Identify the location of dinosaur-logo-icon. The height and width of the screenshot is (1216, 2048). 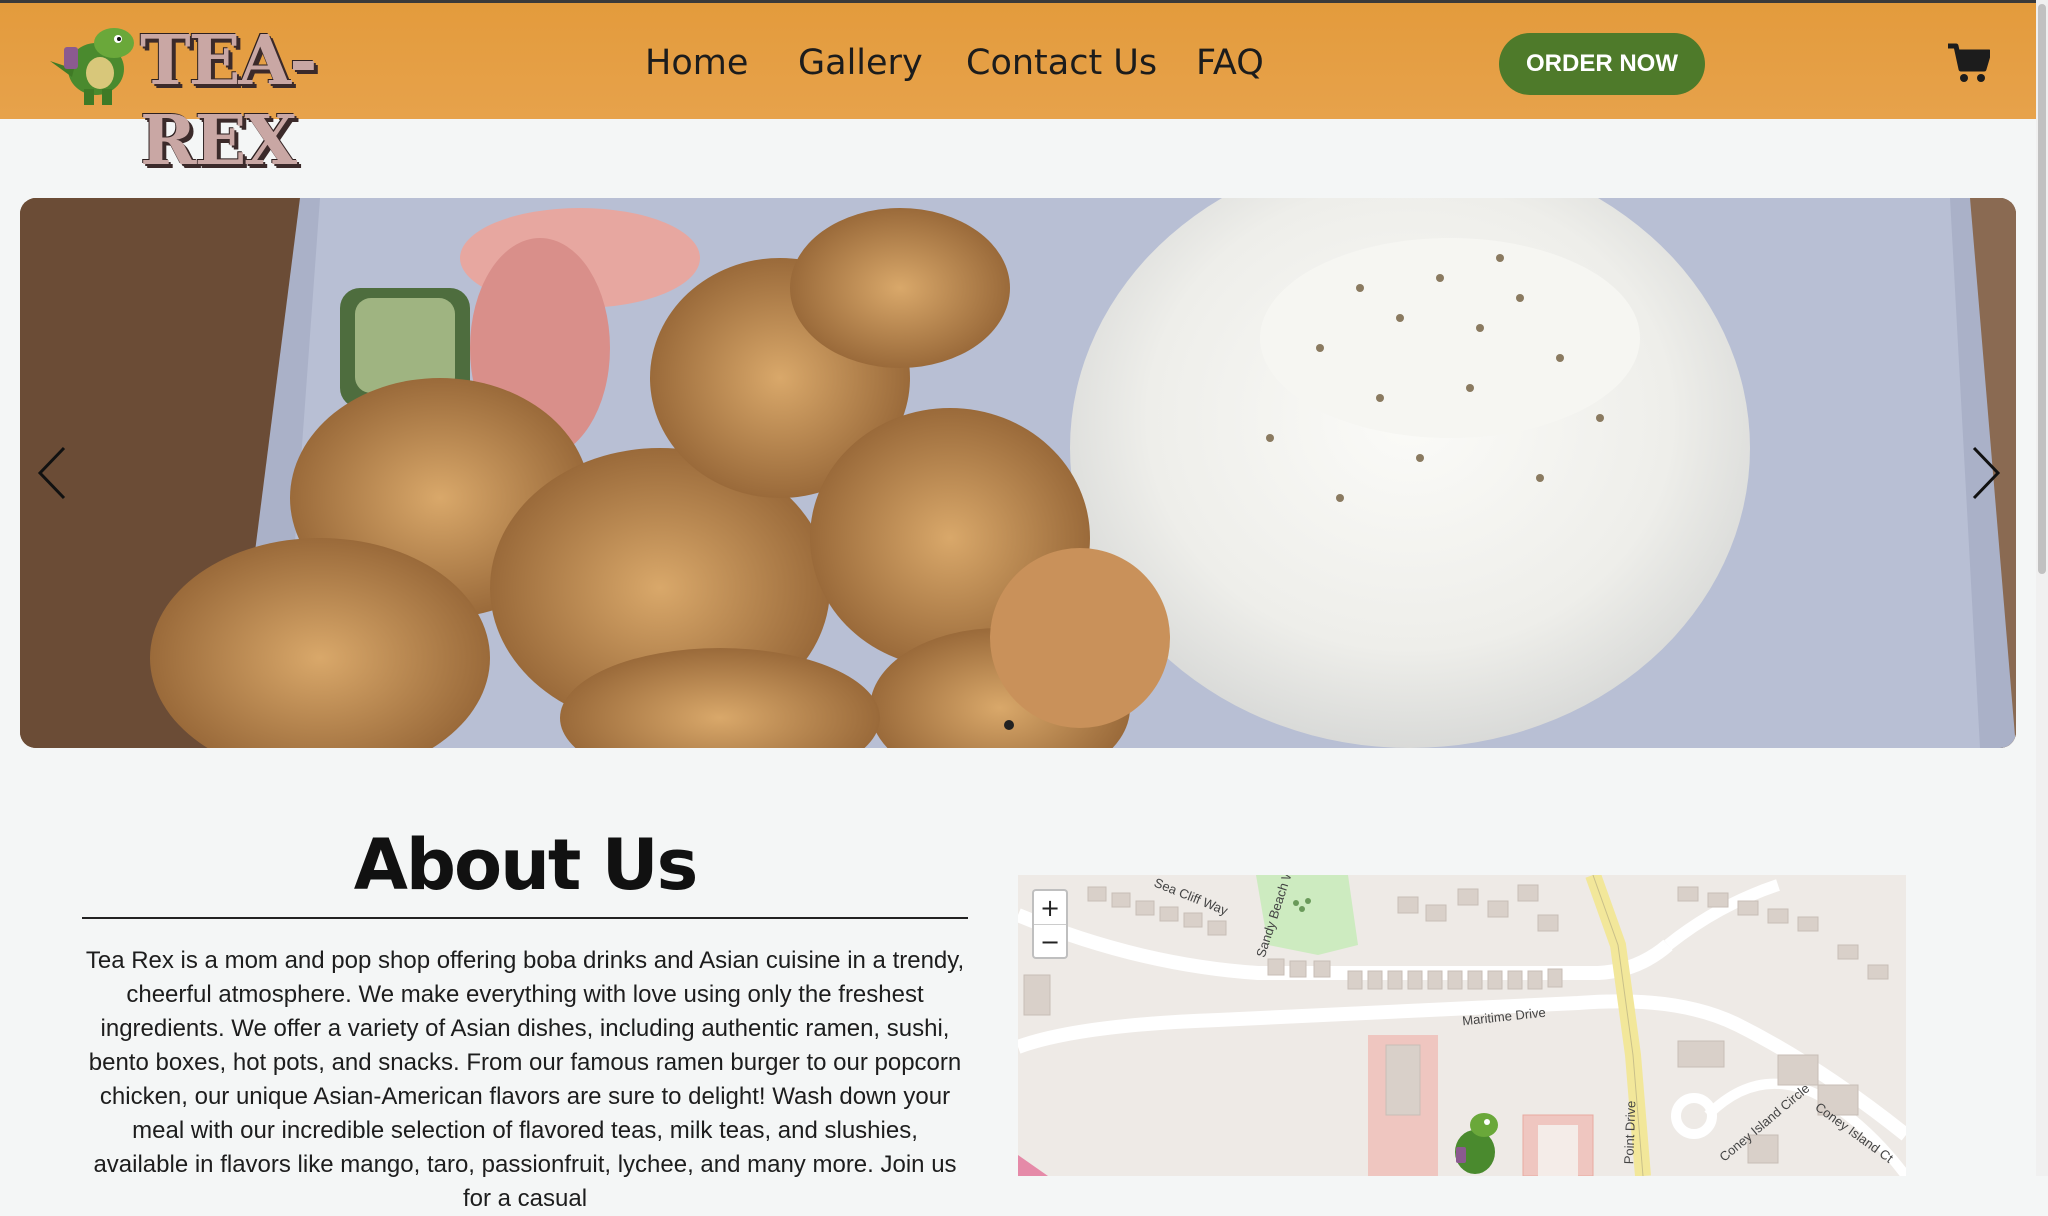
(92, 66).